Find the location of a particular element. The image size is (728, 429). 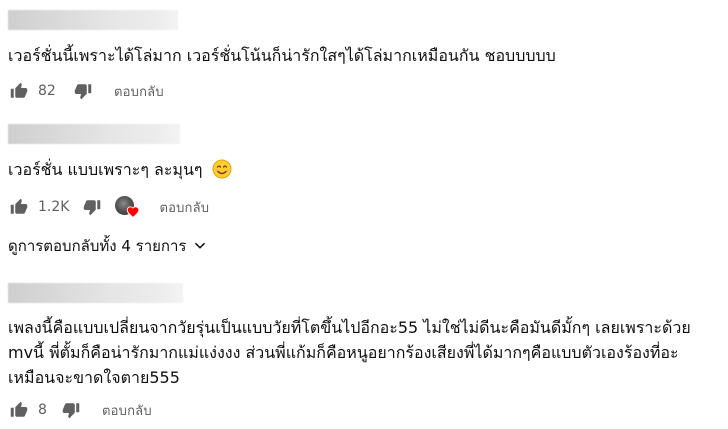

chevron-down-icon is located at coordinates (199, 245).